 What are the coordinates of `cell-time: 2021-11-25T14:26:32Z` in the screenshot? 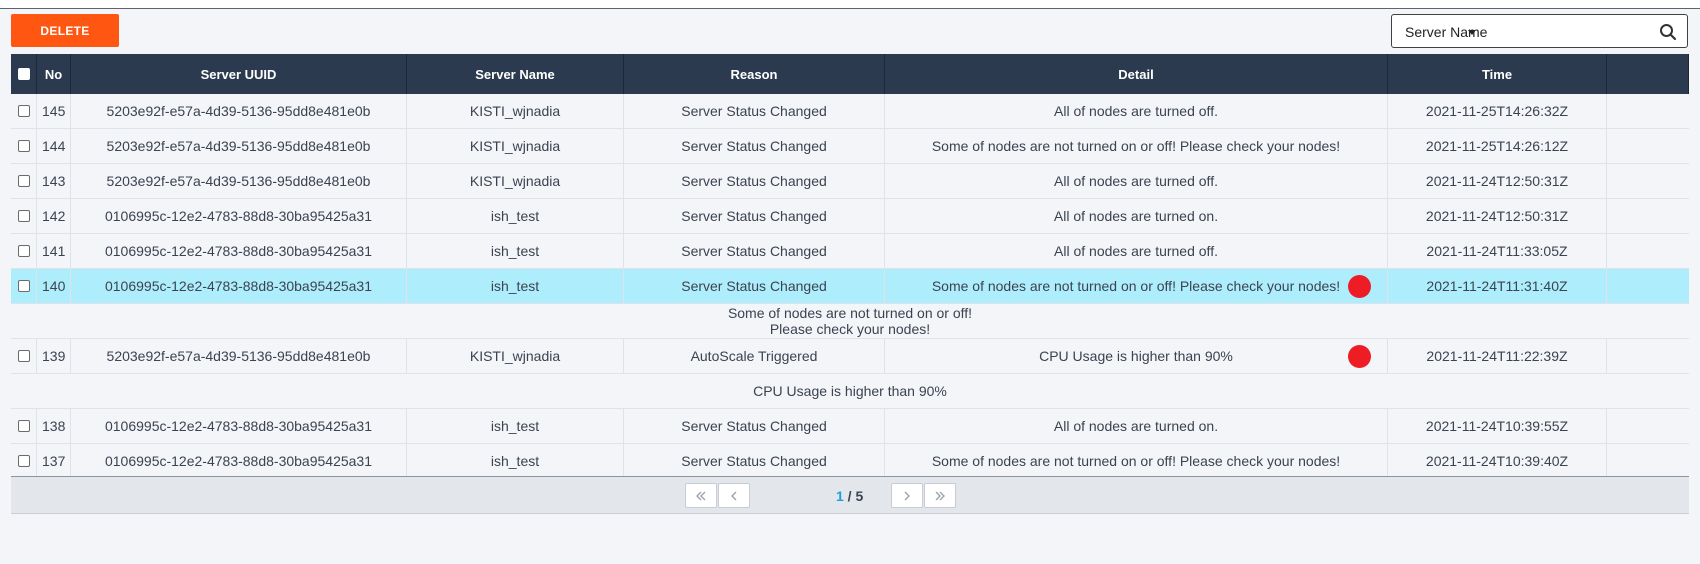 It's located at (1497, 111).